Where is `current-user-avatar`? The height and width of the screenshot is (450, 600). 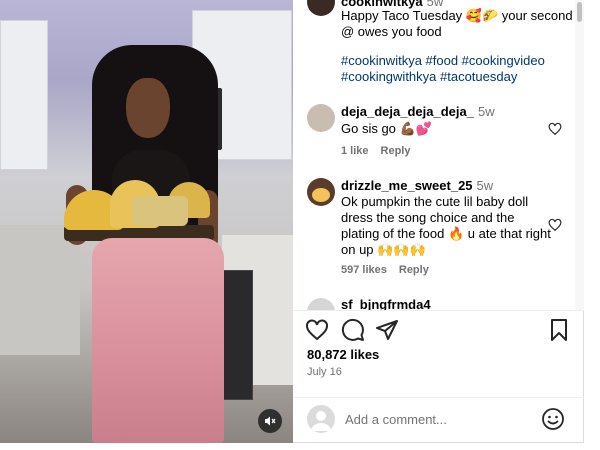 current-user-avatar is located at coordinates (321, 419).